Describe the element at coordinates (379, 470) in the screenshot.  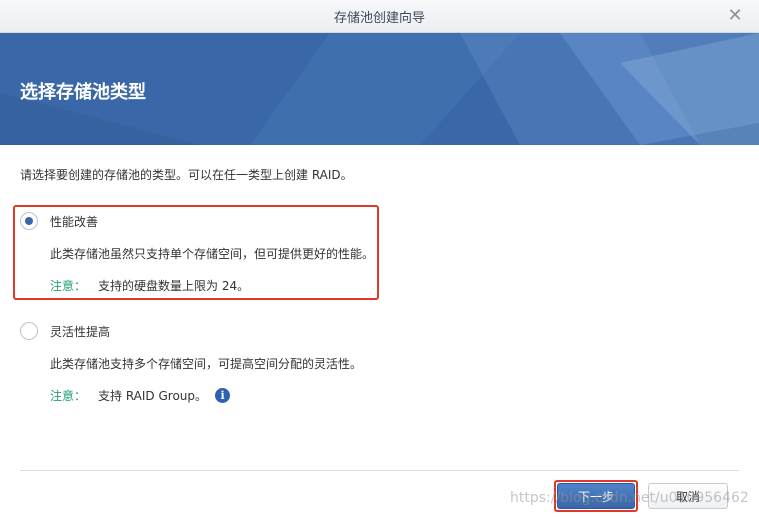
I see `footer-divider` at that location.